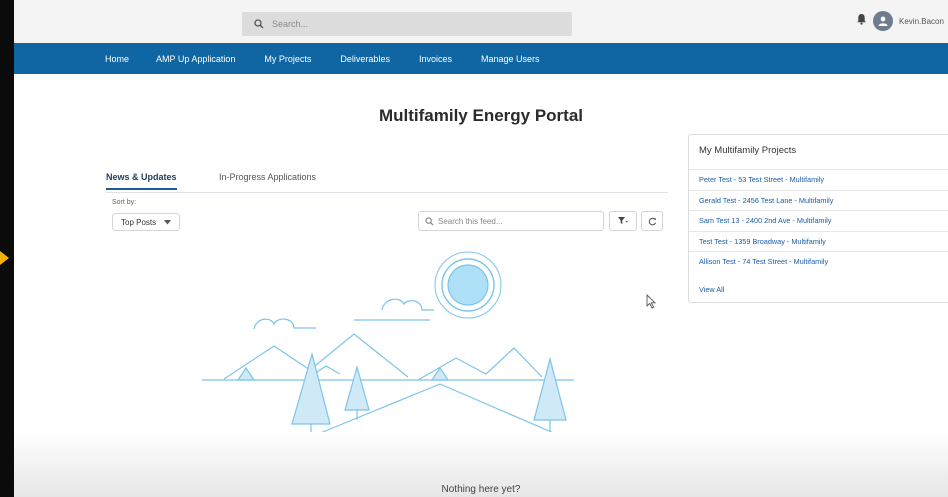  I want to click on filter-icon, so click(623, 221).